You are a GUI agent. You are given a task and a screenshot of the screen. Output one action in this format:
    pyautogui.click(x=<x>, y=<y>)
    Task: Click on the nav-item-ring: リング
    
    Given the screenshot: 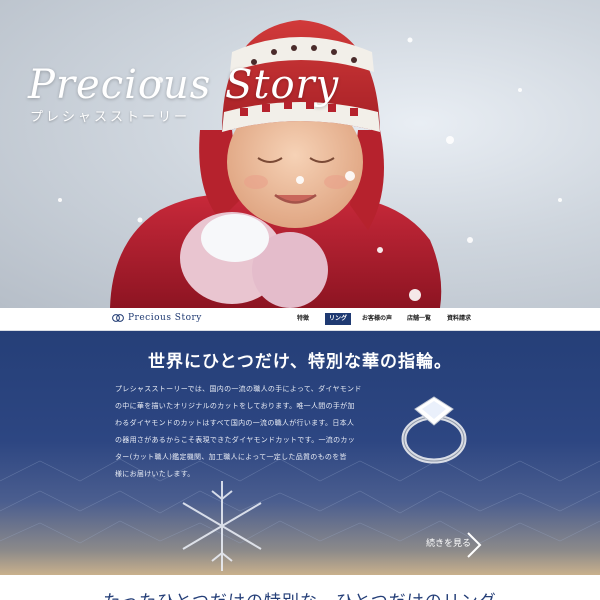 What is the action you would take?
    pyautogui.click(x=338, y=319)
    